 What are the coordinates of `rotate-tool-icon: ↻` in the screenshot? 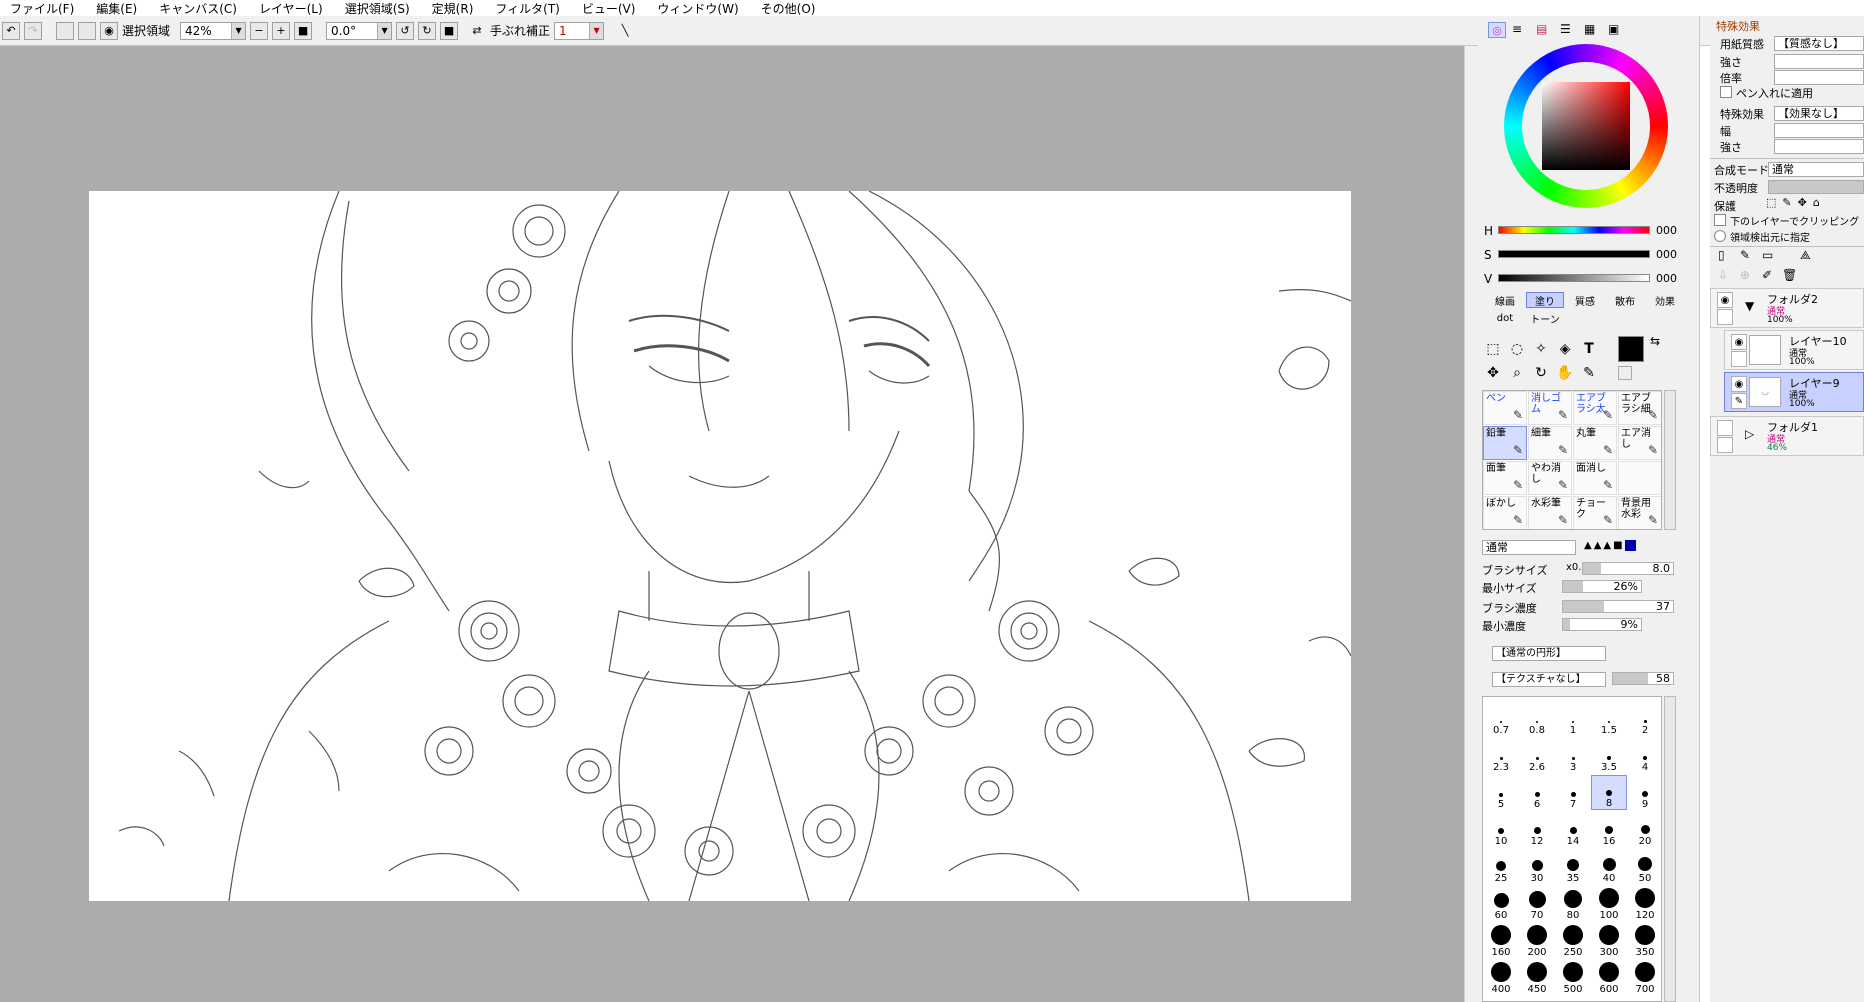 It's located at (1541, 373).